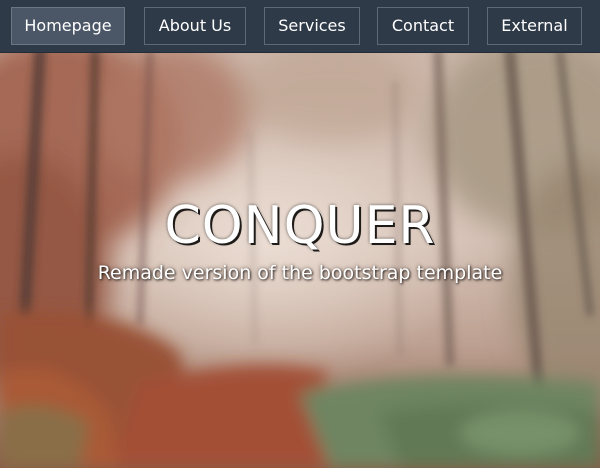  I want to click on hero-subtitle: Remade version of the bootstrap template, so click(300, 273).